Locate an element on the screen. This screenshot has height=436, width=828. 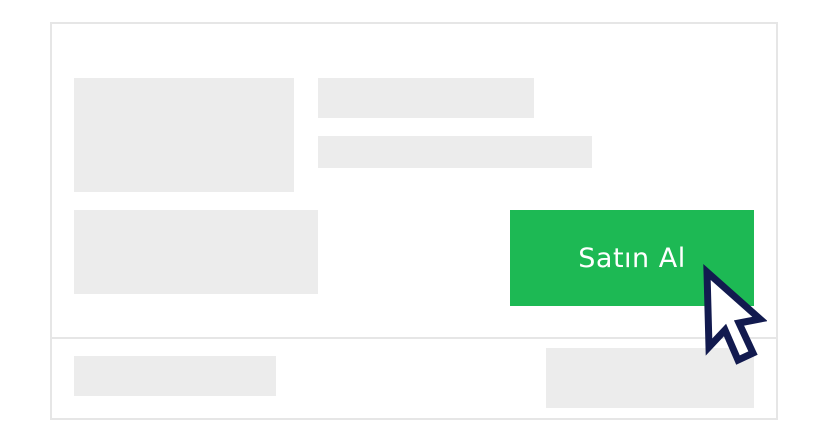
product-info-placeholder is located at coordinates (196, 252).